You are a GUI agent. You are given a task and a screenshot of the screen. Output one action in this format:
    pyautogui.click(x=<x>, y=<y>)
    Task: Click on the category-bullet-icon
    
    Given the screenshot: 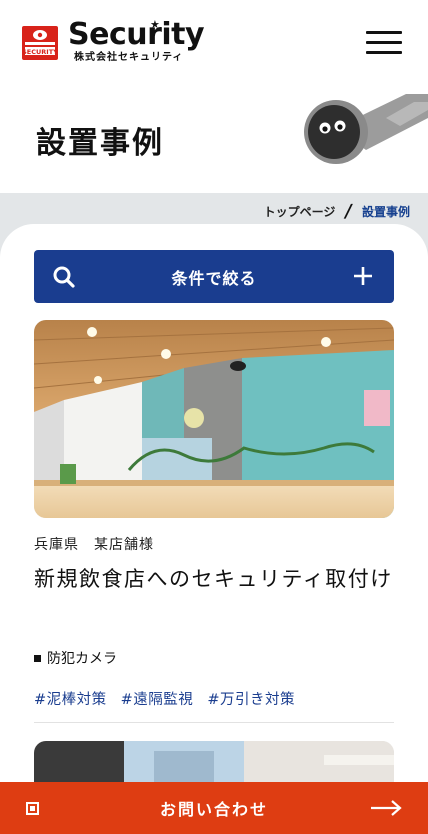 What is the action you would take?
    pyautogui.click(x=37, y=658)
    